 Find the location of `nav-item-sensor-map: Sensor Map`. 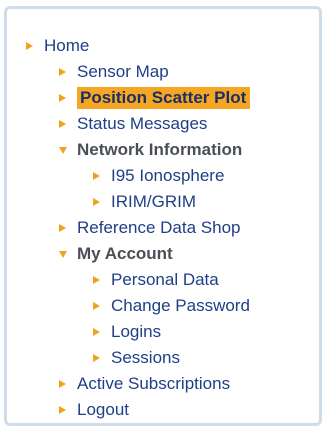

nav-item-sensor-map: Sensor Map is located at coordinates (114, 72).